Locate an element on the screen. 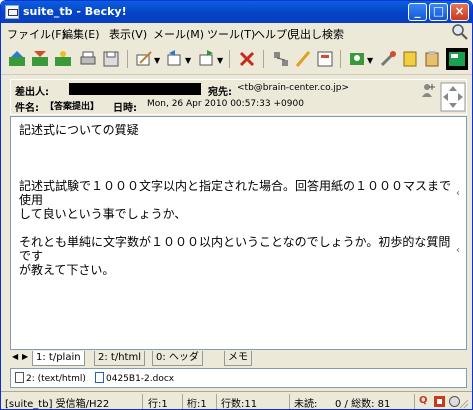  attachment-docx: 0425B1-2.docx is located at coordinates (134, 378).